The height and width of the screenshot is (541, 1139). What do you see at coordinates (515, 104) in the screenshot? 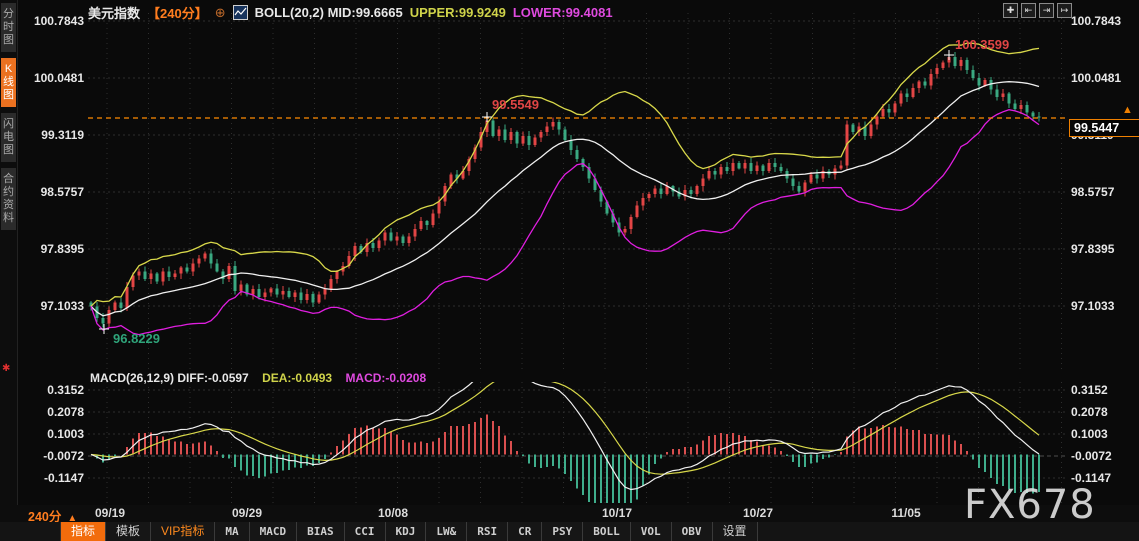
I see `swing-high-label: 99.5549` at bounding box center [515, 104].